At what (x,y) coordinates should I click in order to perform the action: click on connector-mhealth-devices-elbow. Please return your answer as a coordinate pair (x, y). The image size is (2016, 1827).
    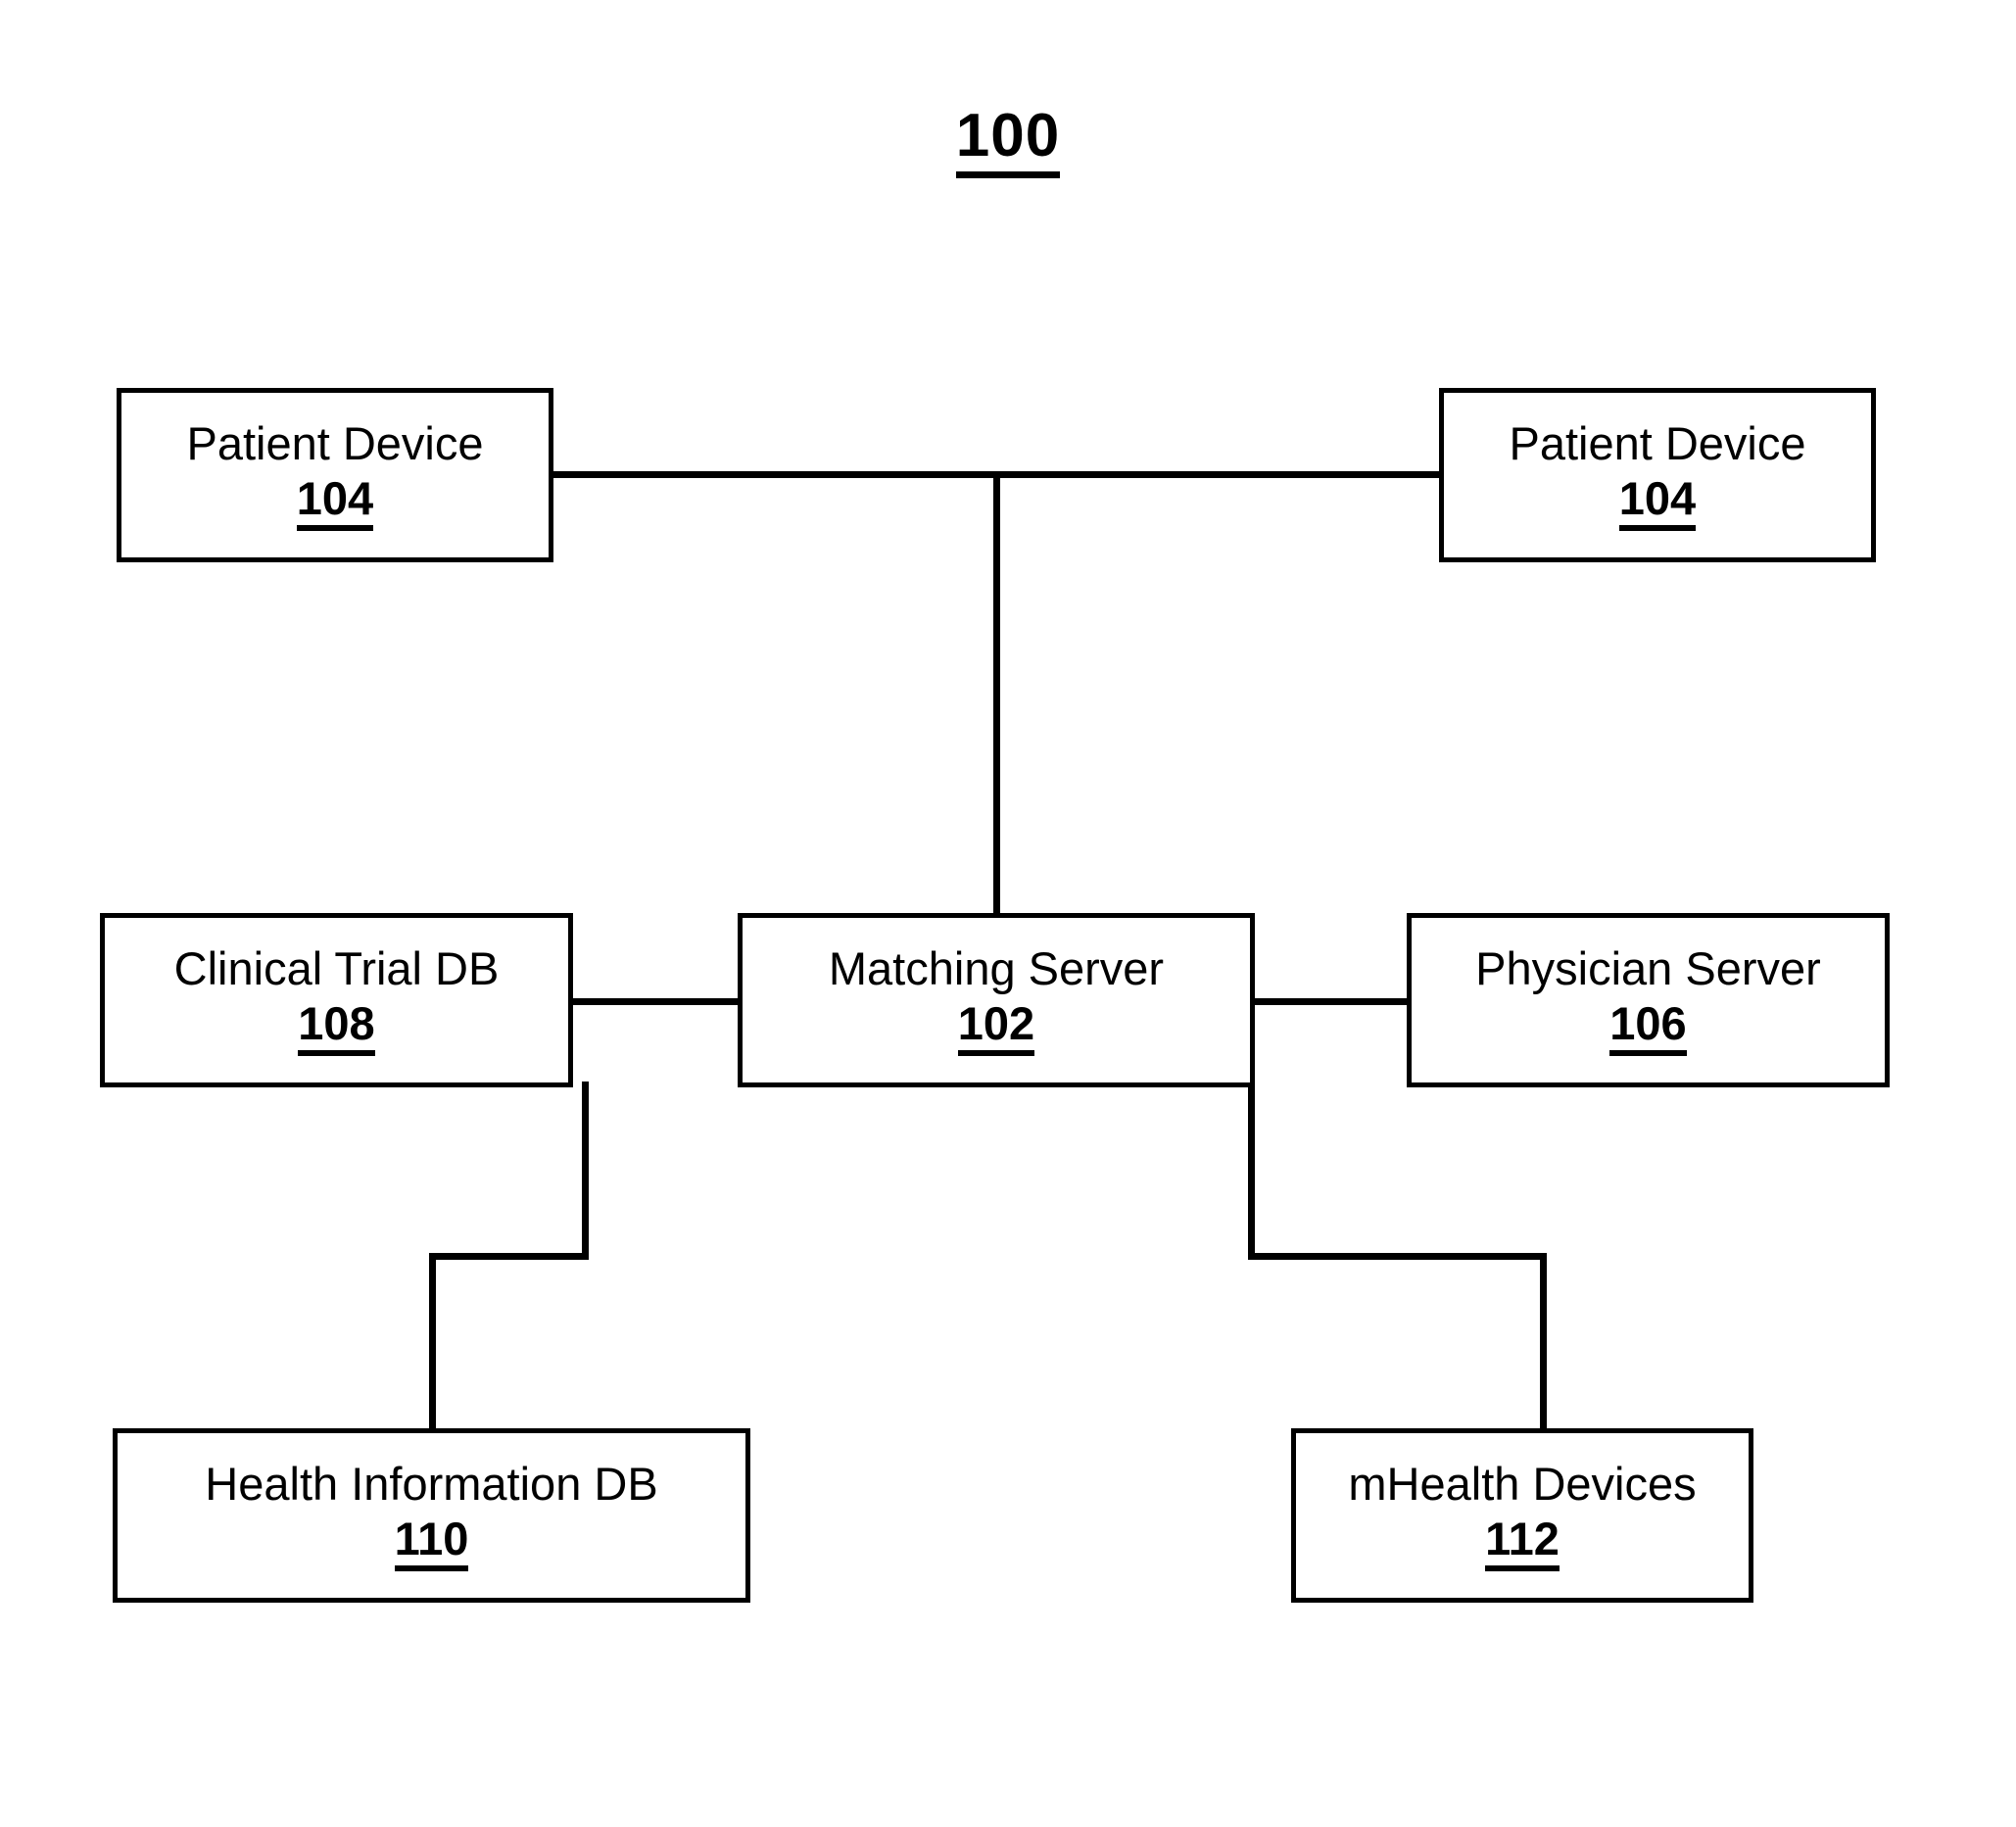
    Looking at the image, I should click on (1397, 1257).